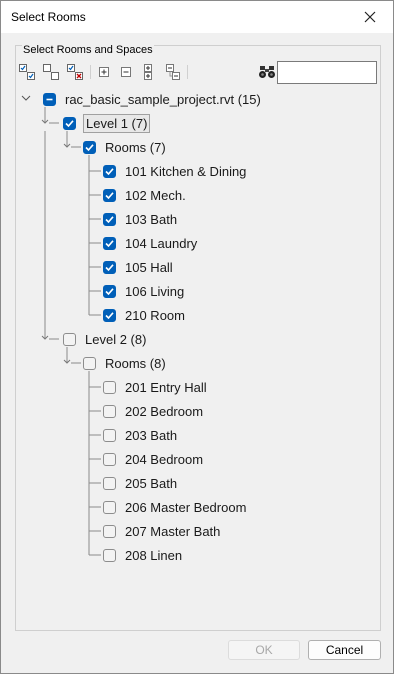 The image size is (394, 674). Describe the element at coordinates (164, 459) in the screenshot. I see `tree-node-label: 204 Bedroom` at that location.